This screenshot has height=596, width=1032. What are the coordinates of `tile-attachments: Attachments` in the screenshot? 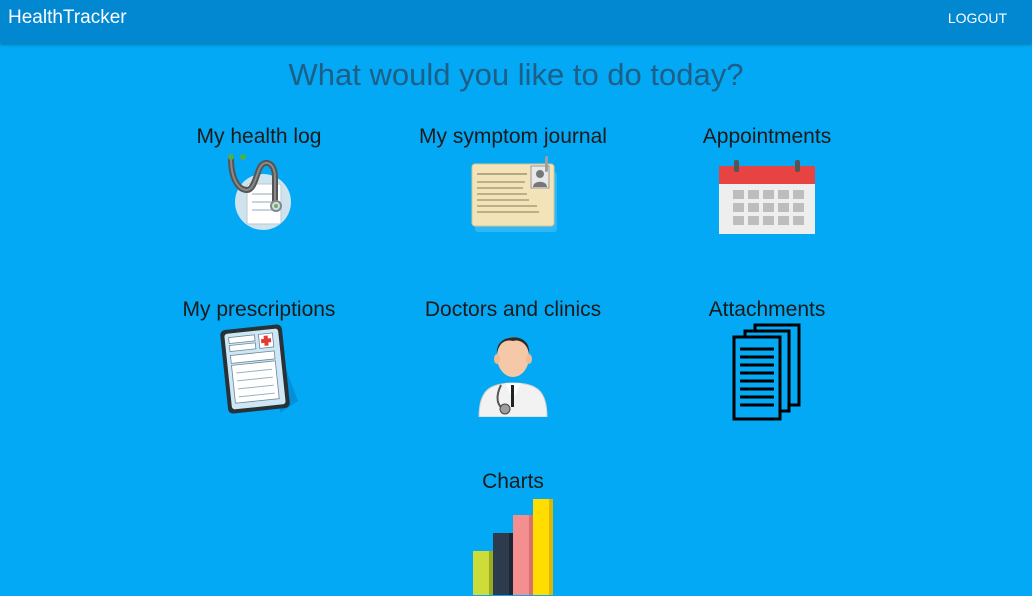 It's located at (767, 359).